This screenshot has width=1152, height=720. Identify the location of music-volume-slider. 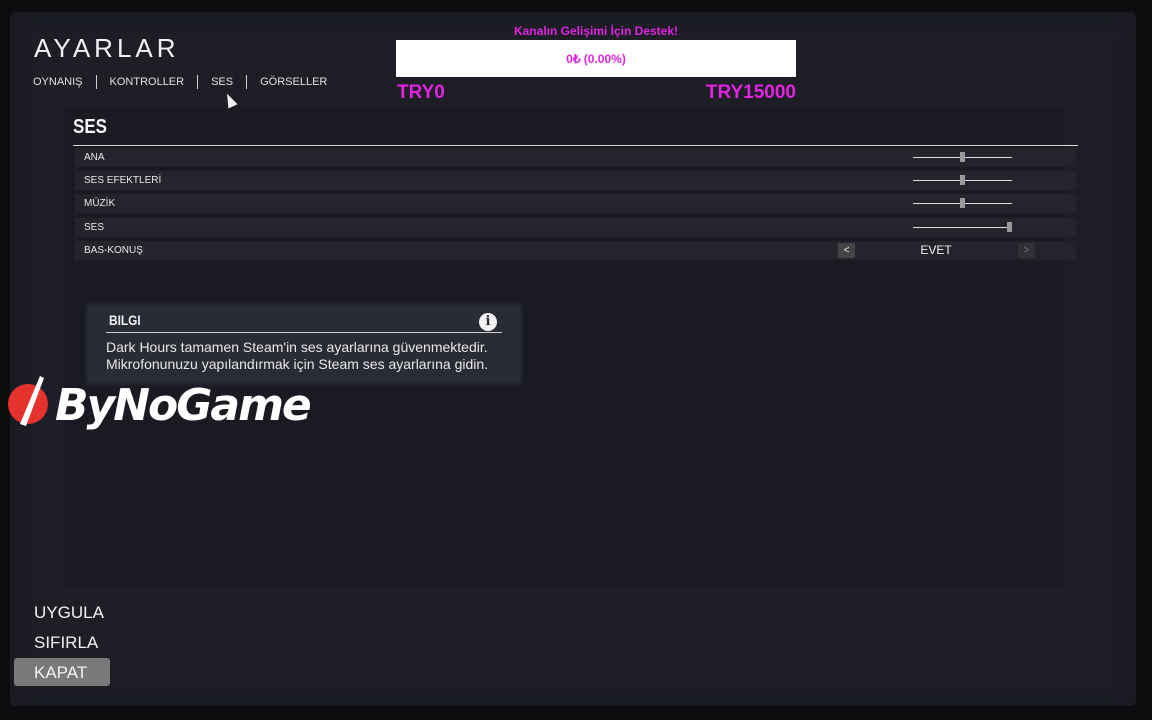
(962, 203).